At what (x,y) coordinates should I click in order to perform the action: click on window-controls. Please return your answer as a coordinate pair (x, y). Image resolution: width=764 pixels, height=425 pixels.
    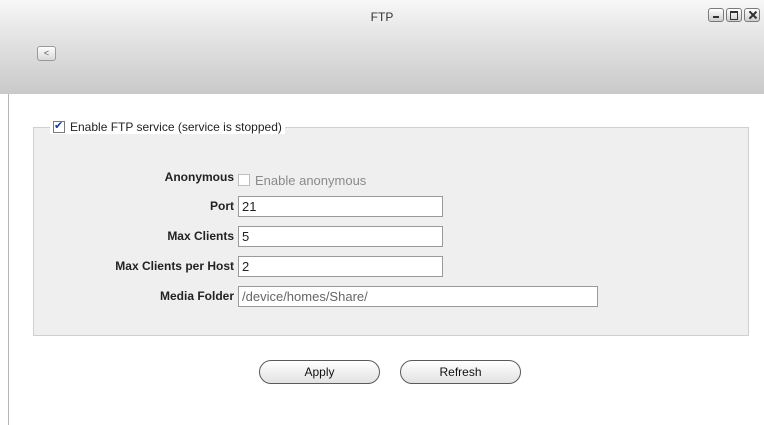
    Looking at the image, I should click on (734, 15).